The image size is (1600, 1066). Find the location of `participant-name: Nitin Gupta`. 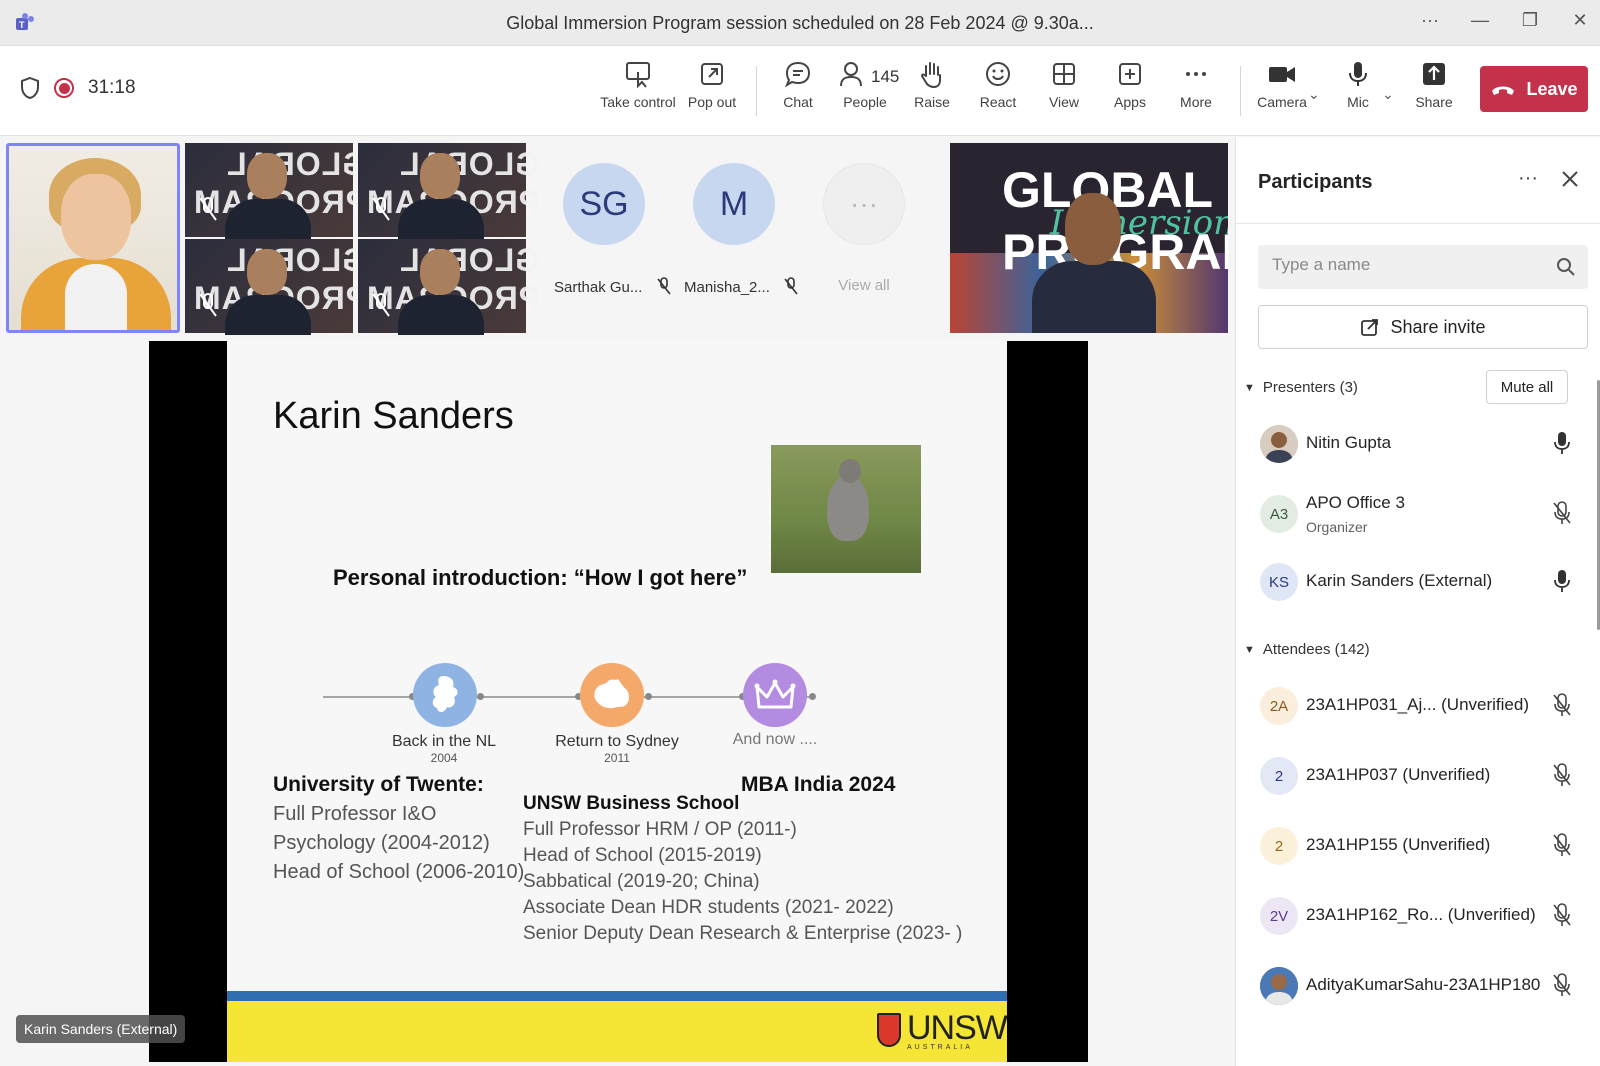

participant-name: Nitin Gupta is located at coordinates (1349, 442).